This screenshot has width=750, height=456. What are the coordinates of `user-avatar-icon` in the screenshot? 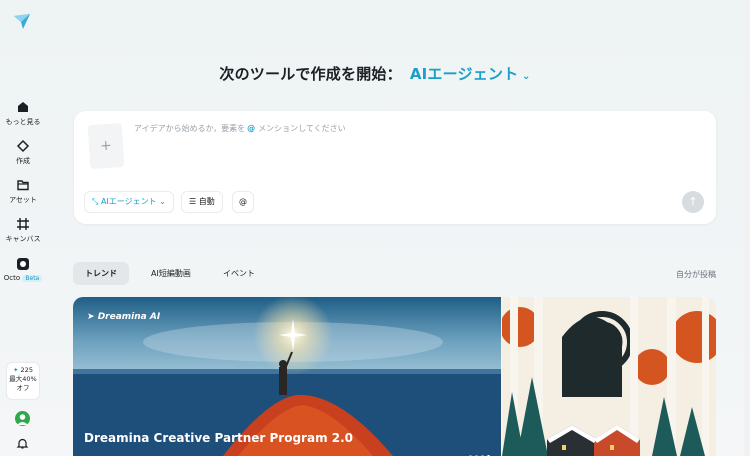 It's located at (22, 419).